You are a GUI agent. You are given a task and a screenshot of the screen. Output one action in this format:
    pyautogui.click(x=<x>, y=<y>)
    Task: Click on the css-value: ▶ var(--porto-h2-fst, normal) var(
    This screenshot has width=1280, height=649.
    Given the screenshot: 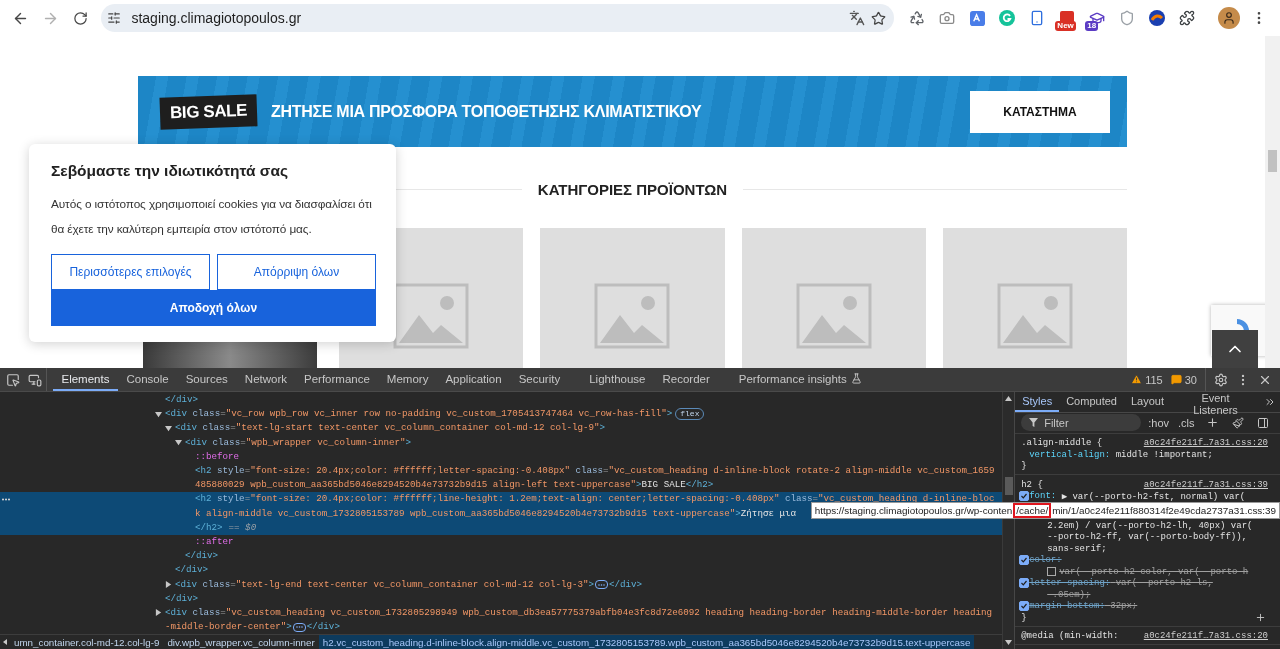 What is the action you would take?
    pyautogui.click(x=1151, y=496)
    